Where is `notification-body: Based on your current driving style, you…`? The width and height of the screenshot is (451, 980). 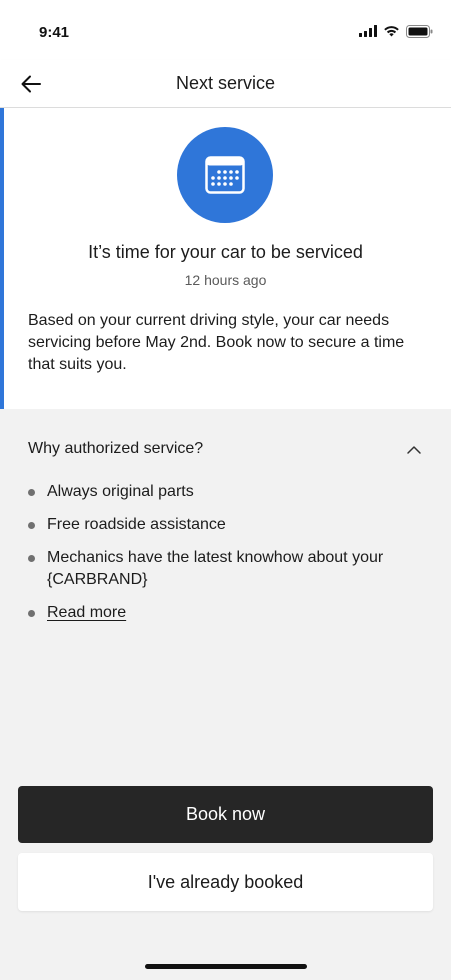
notification-body: Based on your current driving style, you… is located at coordinates (216, 342).